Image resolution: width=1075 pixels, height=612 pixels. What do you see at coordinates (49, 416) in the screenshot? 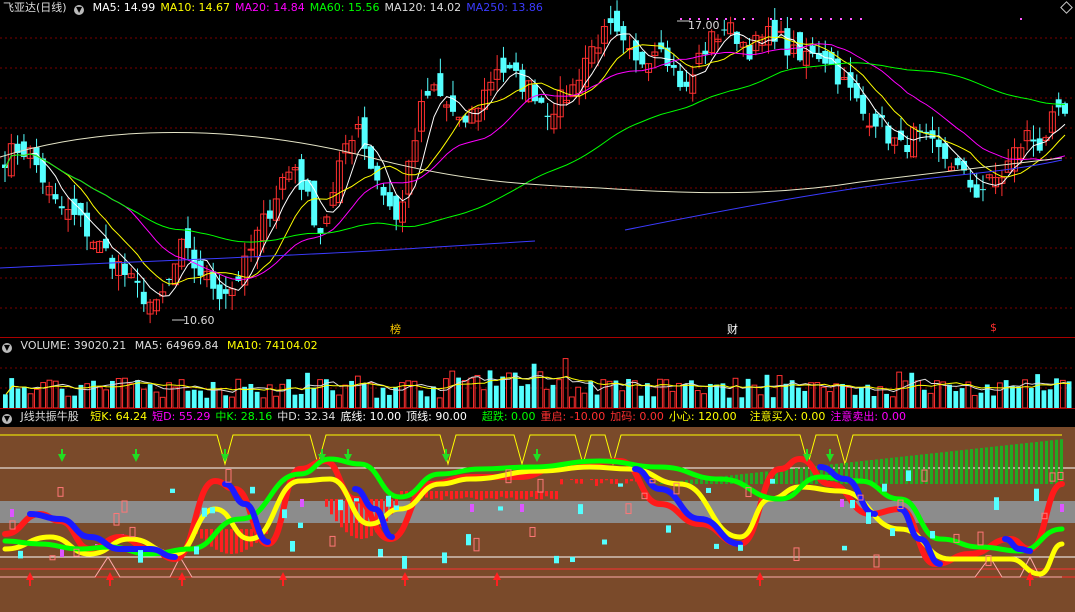
I see `indicator-name: J线共振牛股` at bounding box center [49, 416].